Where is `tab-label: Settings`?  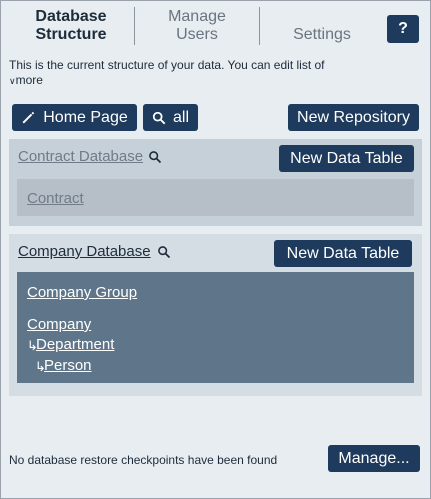 tab-label: Settings is located at coordinates (322, 34).